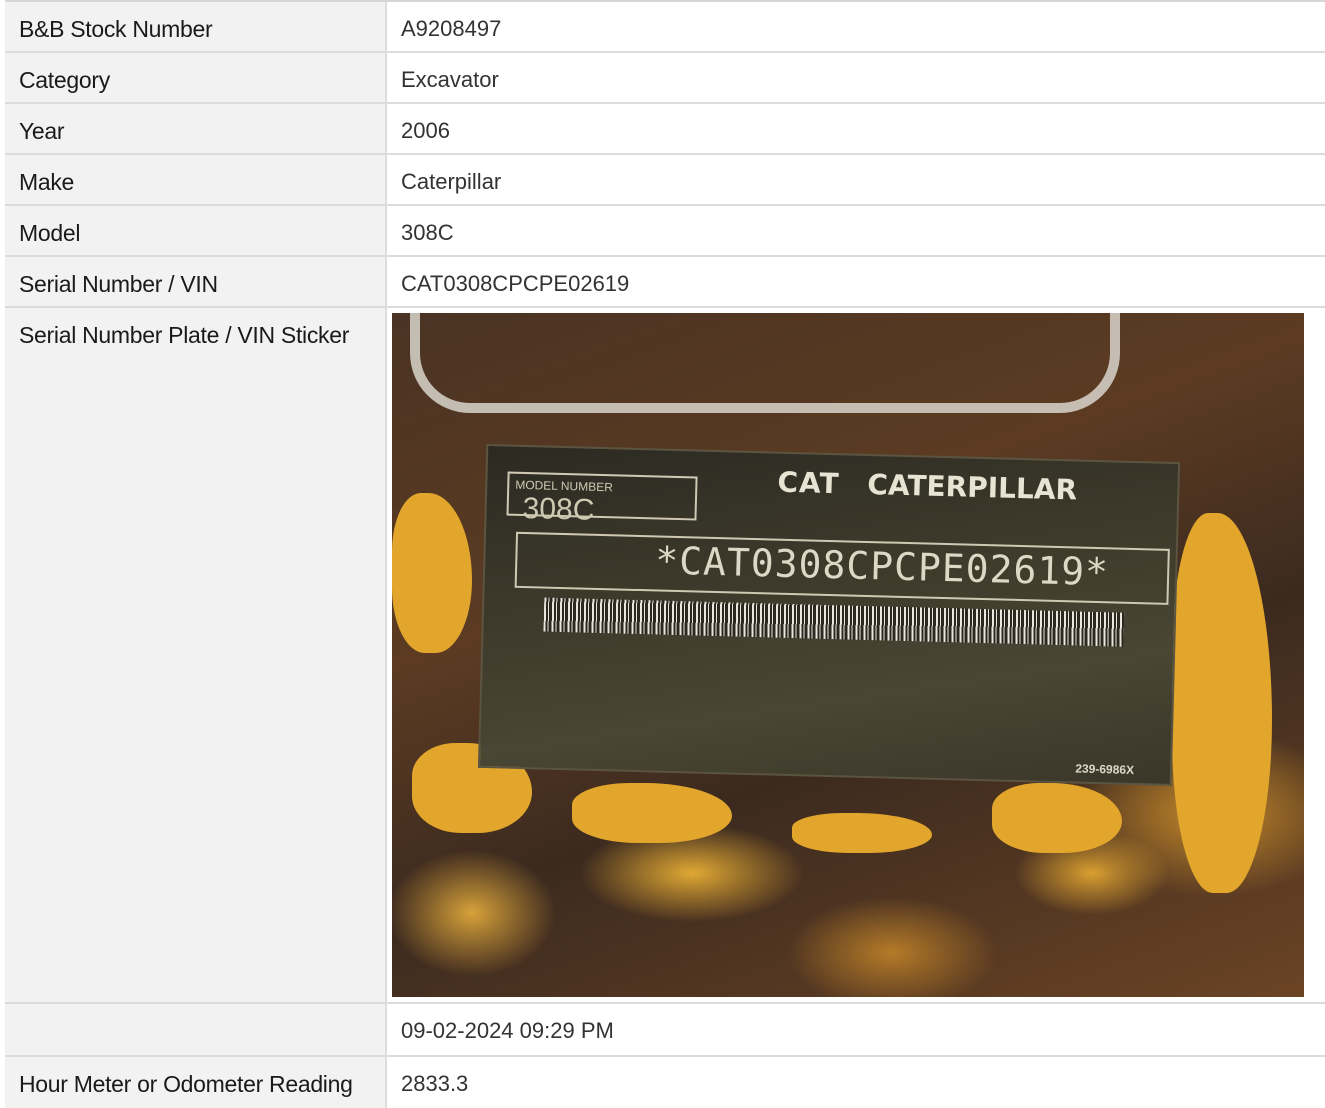 This screenshot has height=1108, width=1325. I want to click on table-row: Year 2006, so click(665, 129).